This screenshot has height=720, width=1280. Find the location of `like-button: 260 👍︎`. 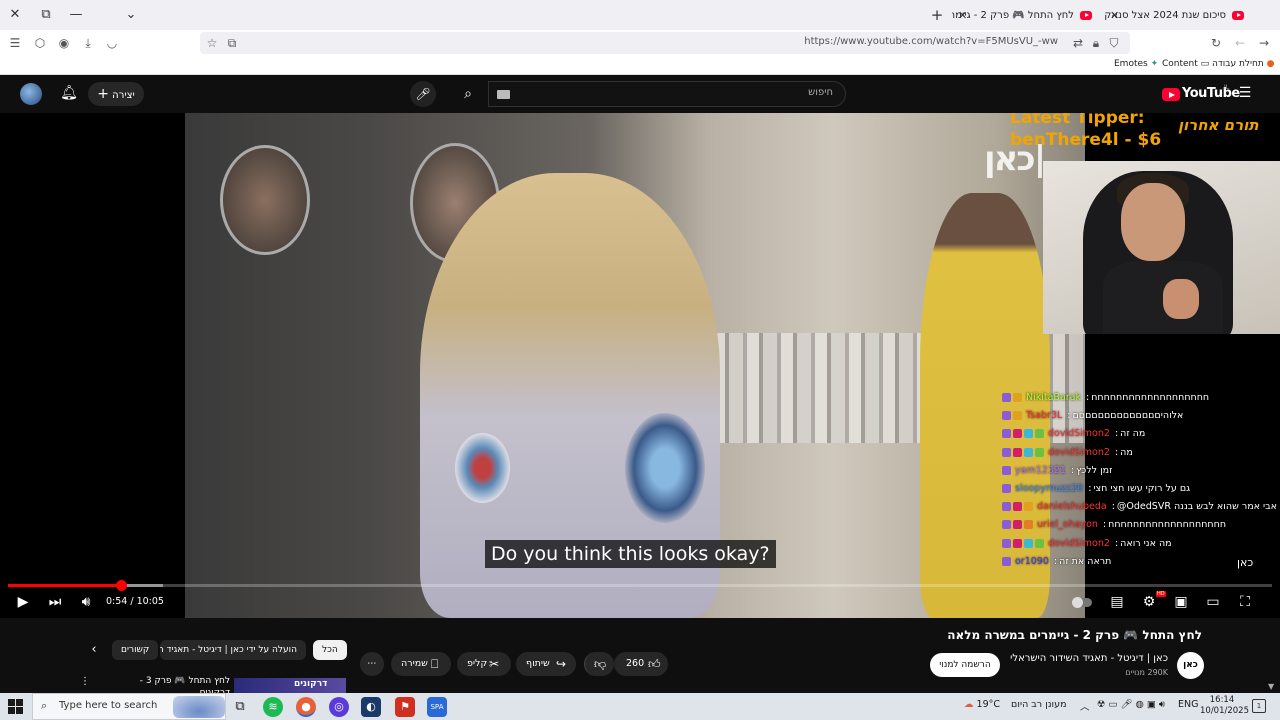

like-button: 260 👍︎ is located at coordinates (641, 664).